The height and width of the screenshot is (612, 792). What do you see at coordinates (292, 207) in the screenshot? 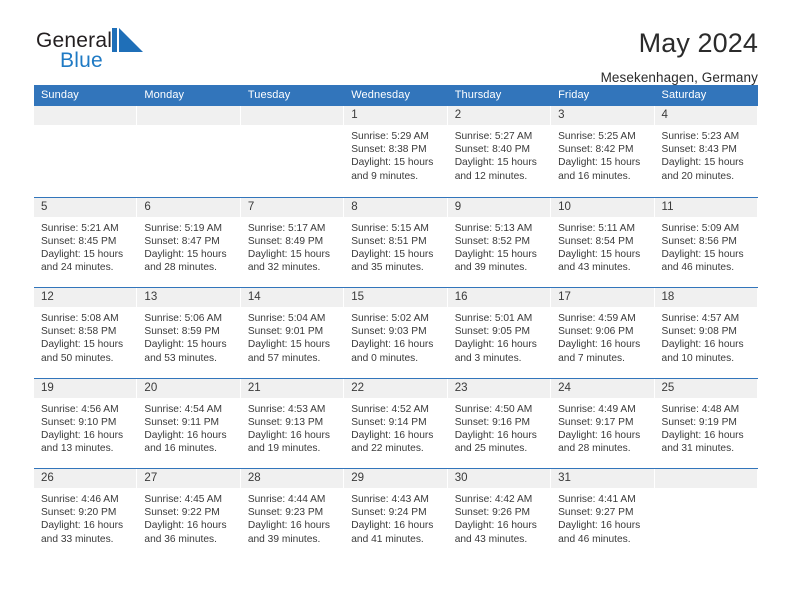
I see `day-number-band: 7` at bounding box center [292, 207].